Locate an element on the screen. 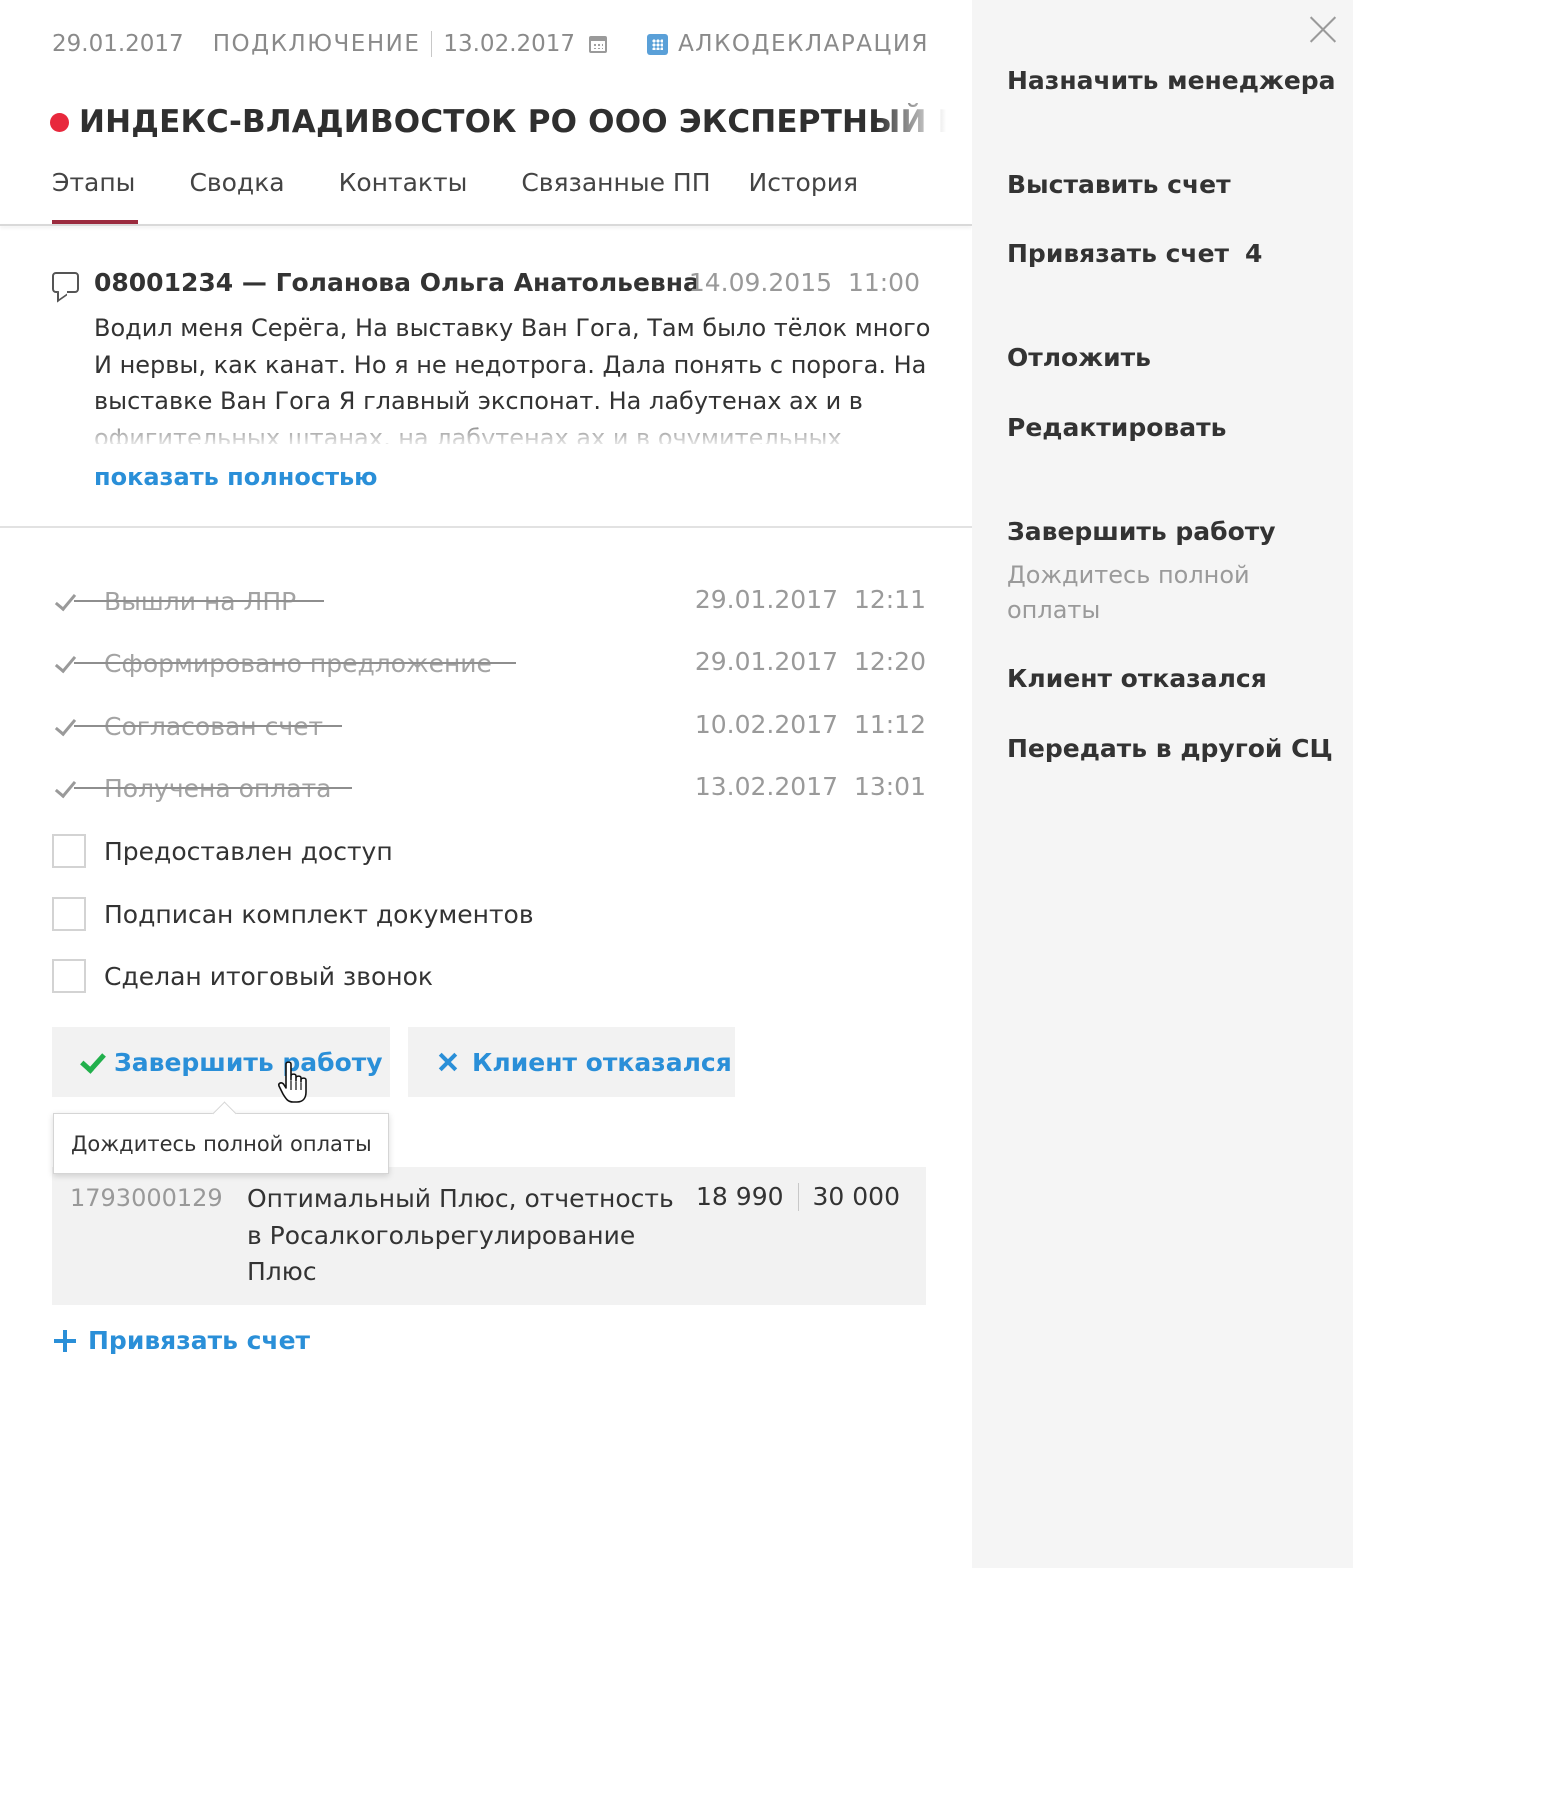 The height and width of the screenshot is (1808, 1560). stage-label: Подписан комплект документов is located at coordinates (319, 914).